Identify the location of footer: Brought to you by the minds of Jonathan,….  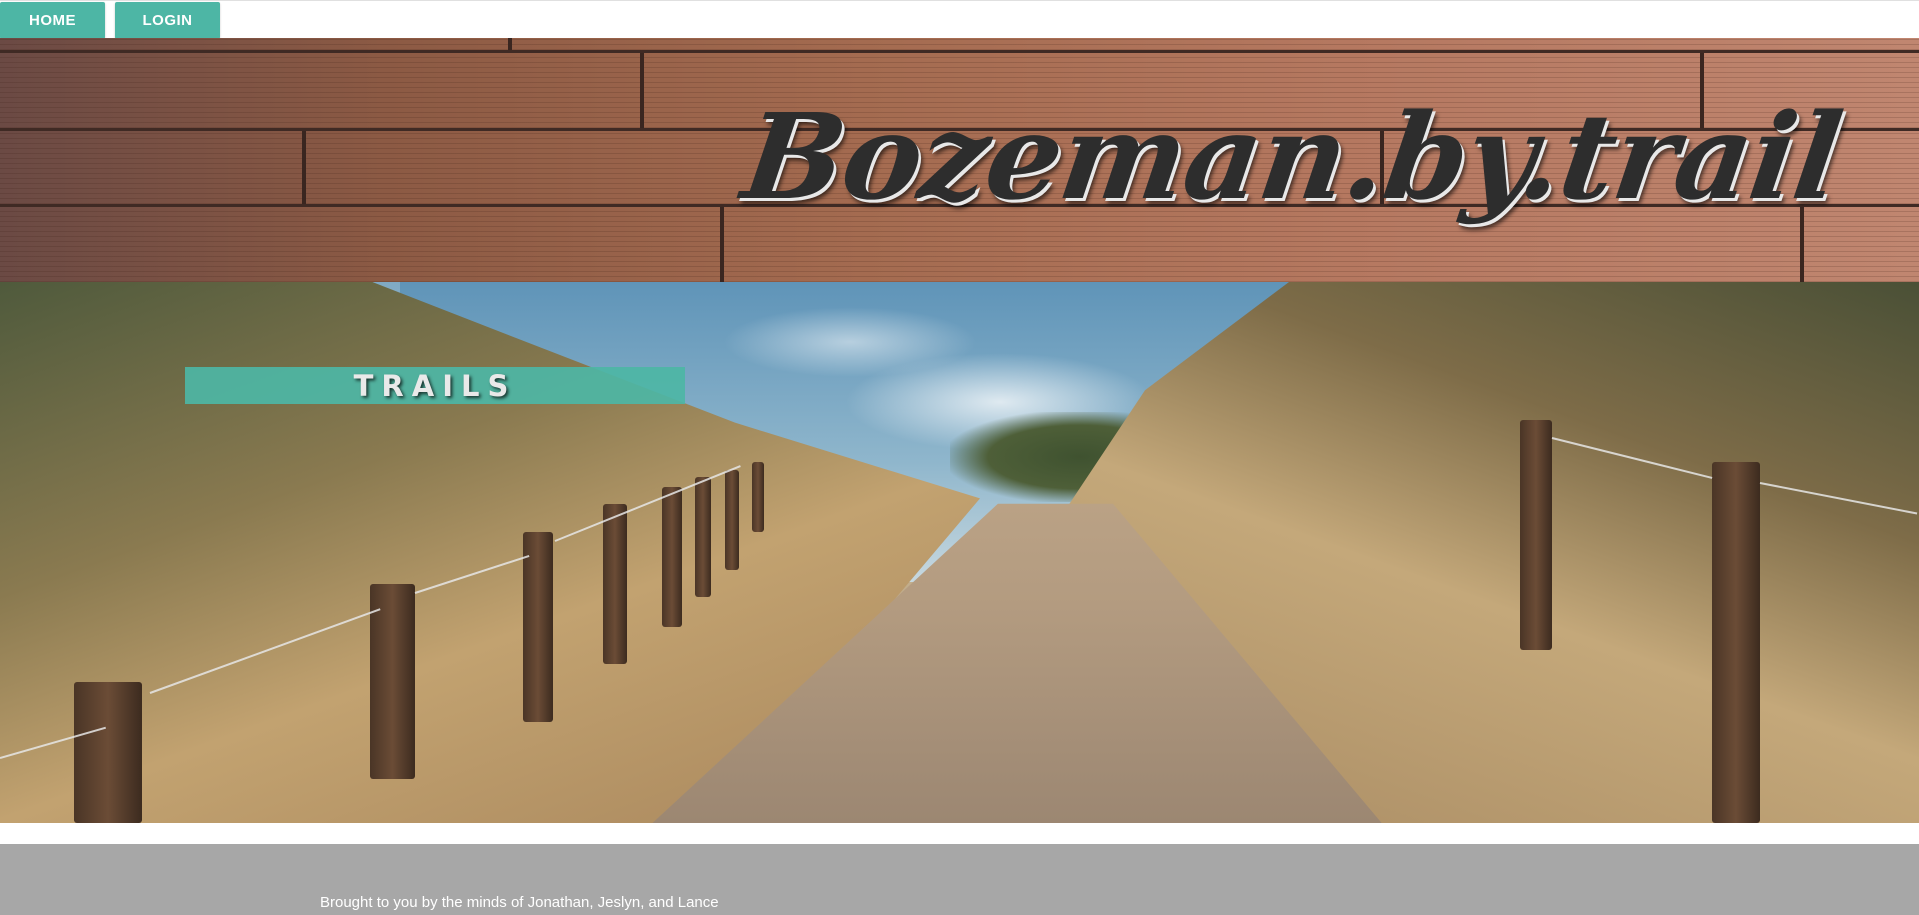
(959, 879).